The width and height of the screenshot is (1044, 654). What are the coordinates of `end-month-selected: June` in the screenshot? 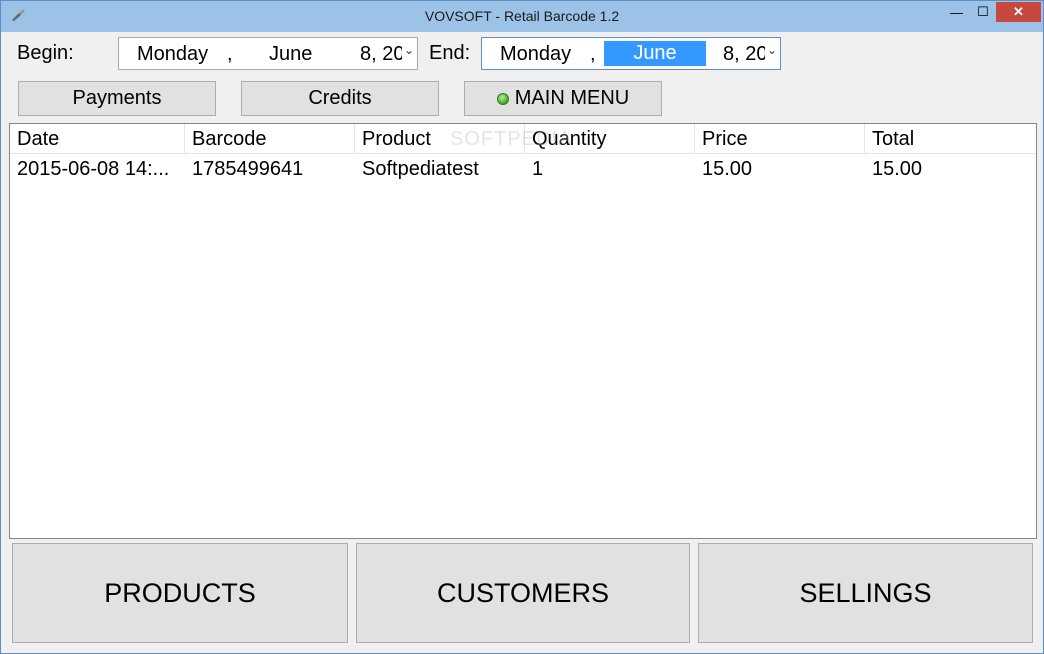 It's located at (655, 53).